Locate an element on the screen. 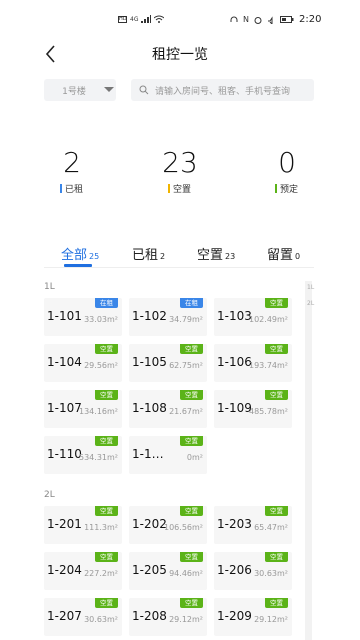  floor-header: 2L is located at coordinates (49, 495).